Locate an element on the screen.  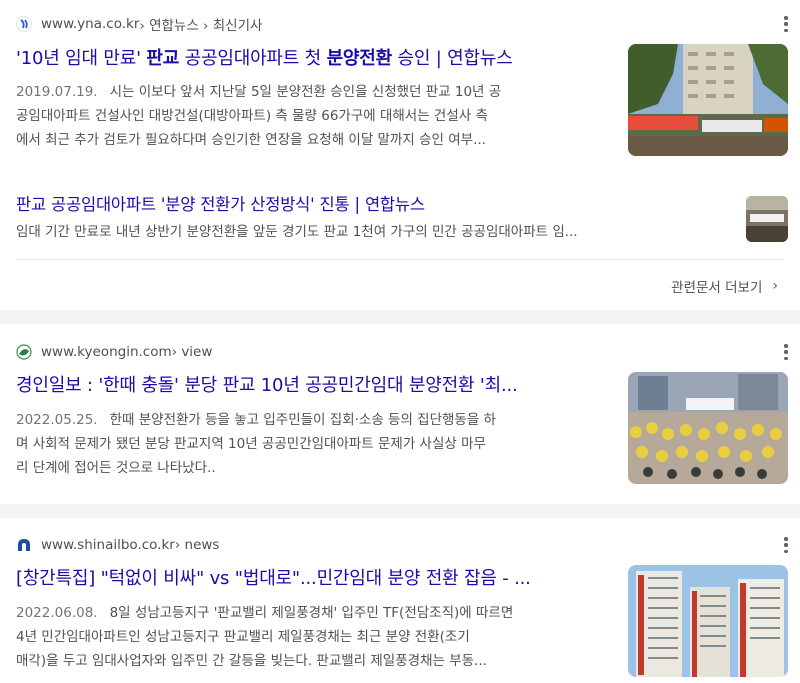
apartment-protest-image is located at coordinates (708, 100).